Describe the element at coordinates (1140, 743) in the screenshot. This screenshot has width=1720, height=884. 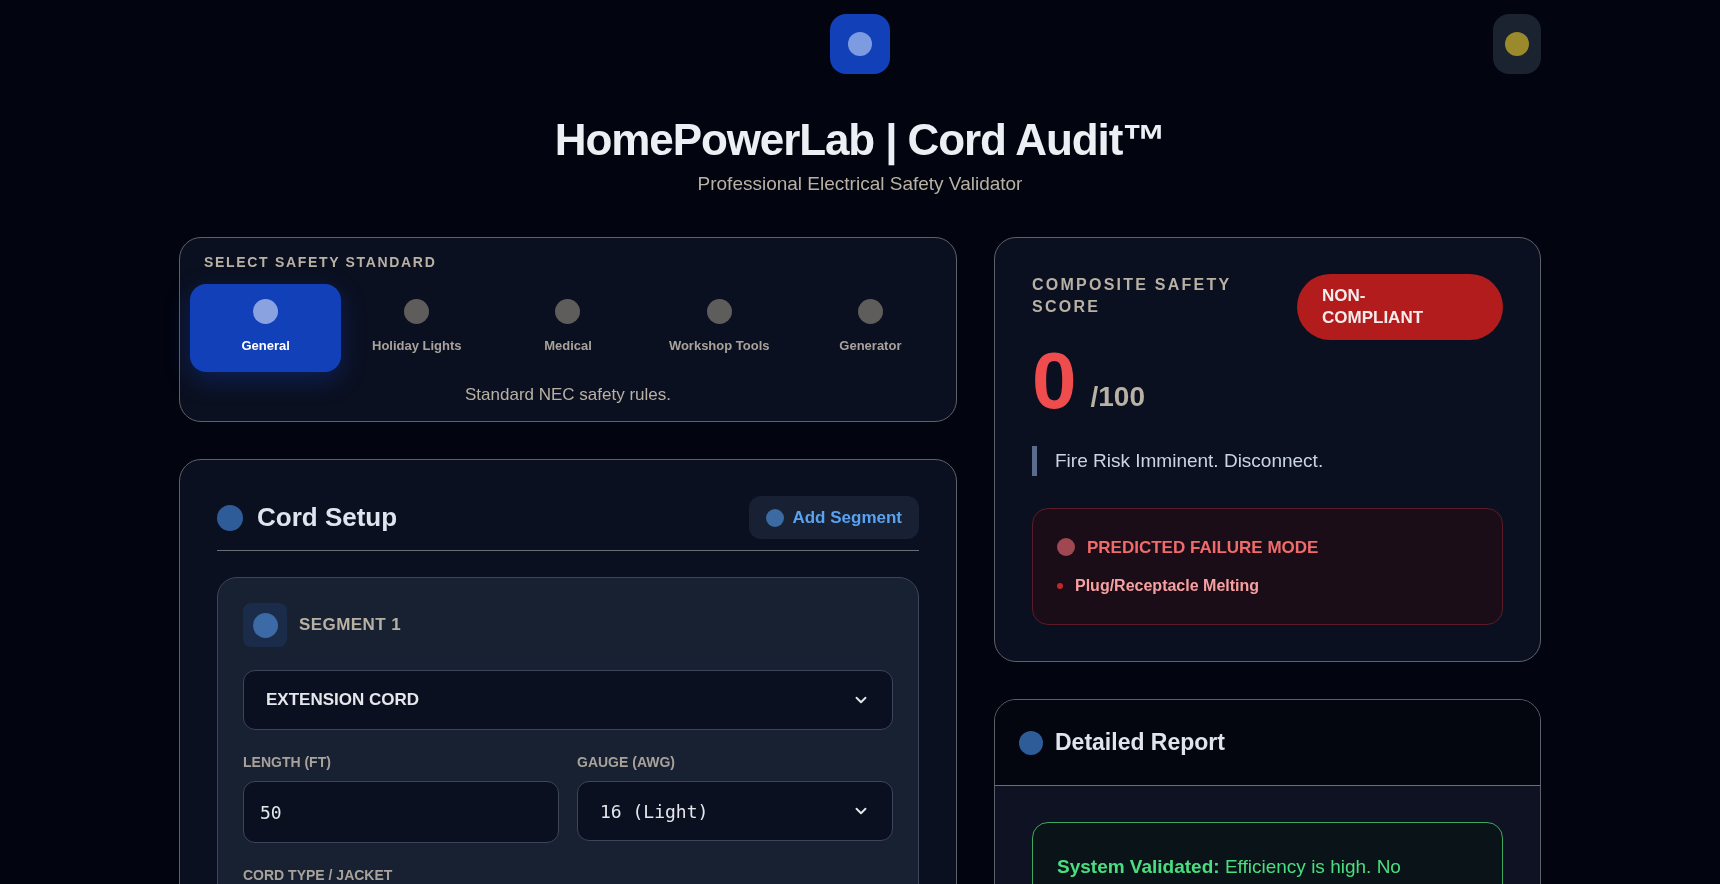
I see `section-title: Detailed Report` at that location.